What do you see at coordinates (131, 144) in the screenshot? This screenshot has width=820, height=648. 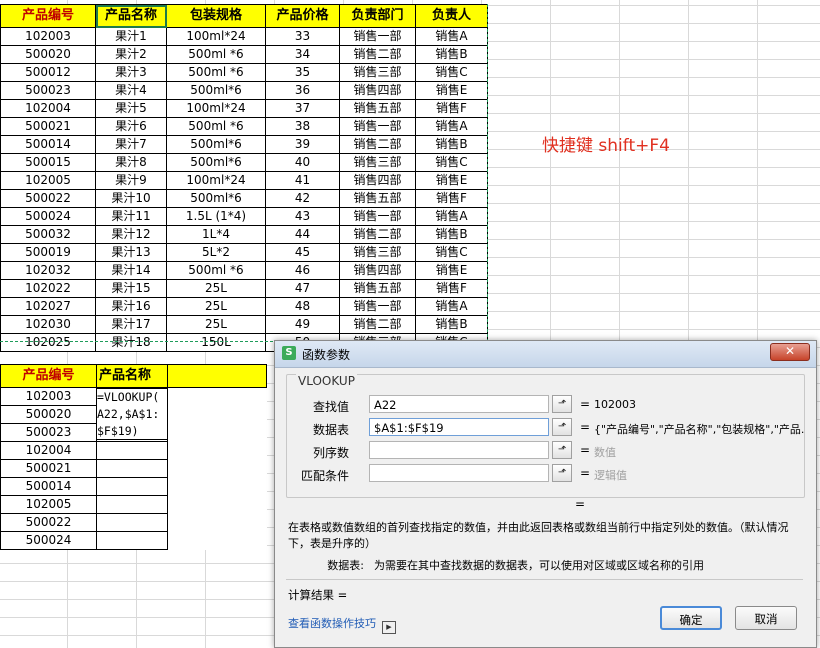 I see `table-cell: 果汁7` at bounding box center [131, 144].